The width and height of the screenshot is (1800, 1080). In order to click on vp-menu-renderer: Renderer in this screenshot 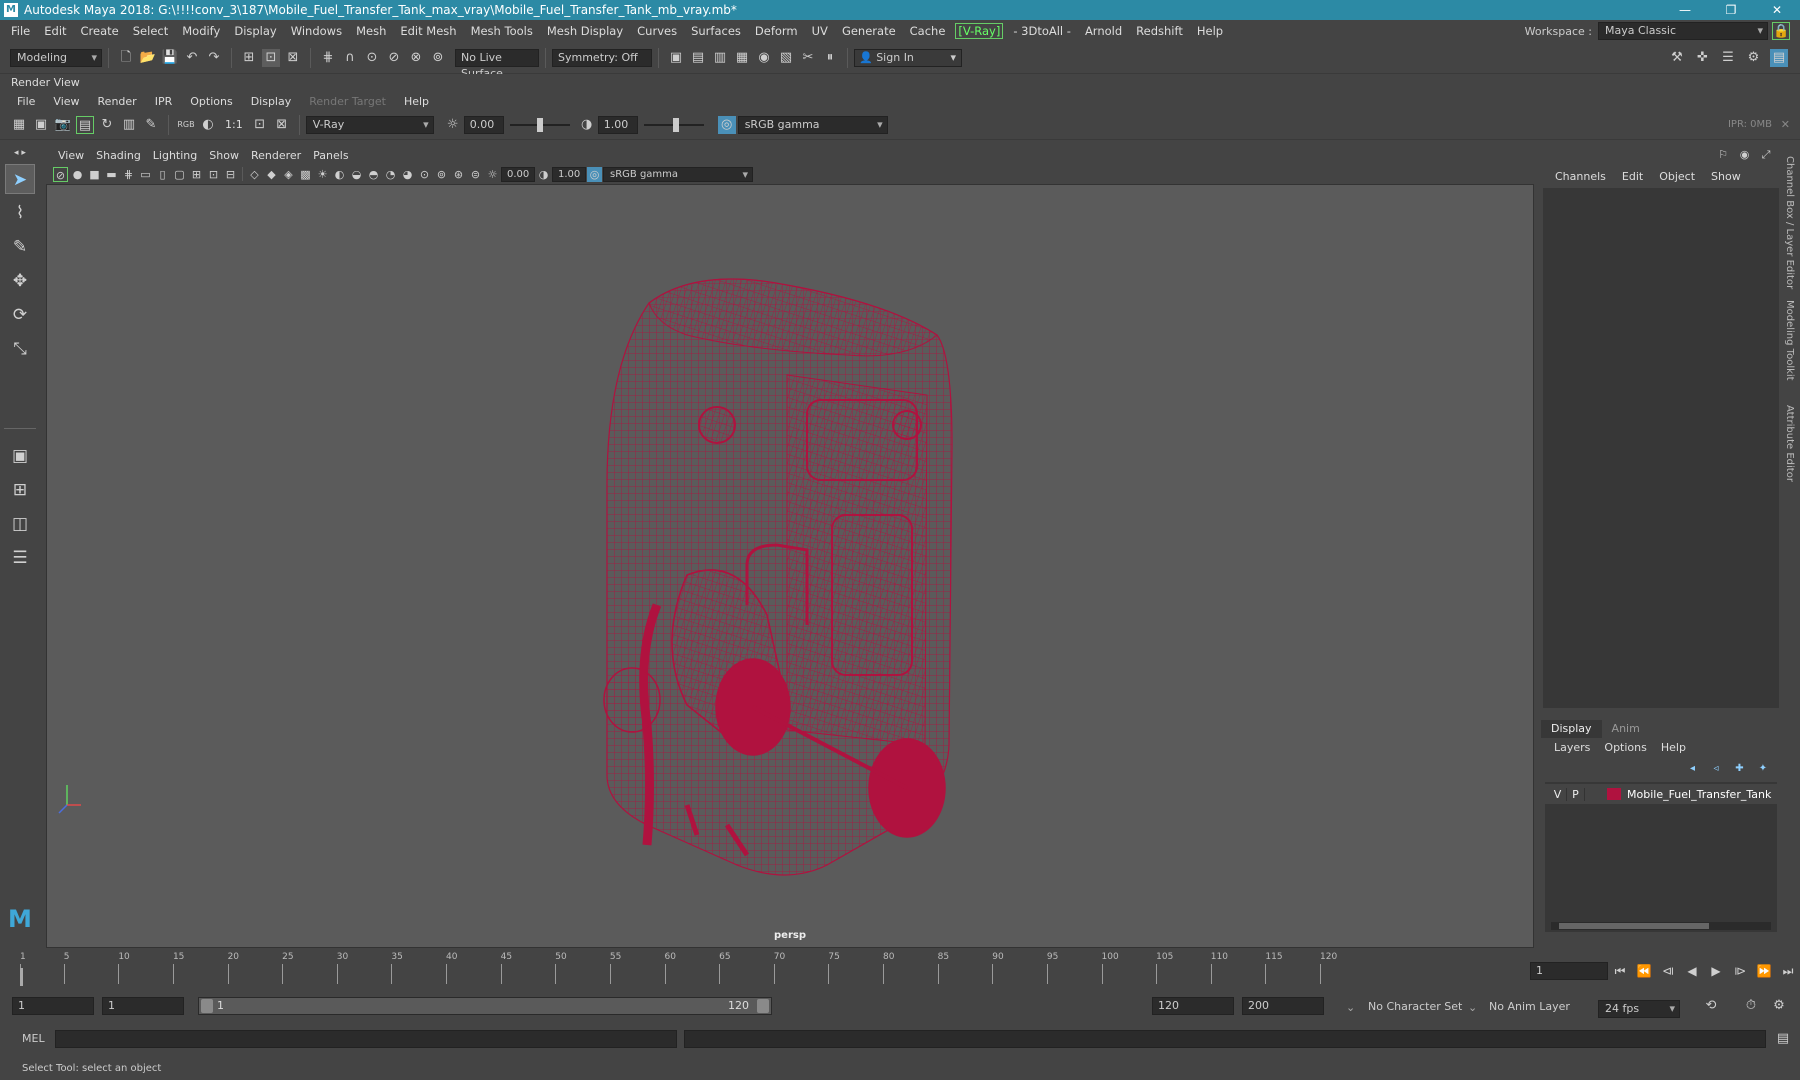, I will do `click(276, 155)`.